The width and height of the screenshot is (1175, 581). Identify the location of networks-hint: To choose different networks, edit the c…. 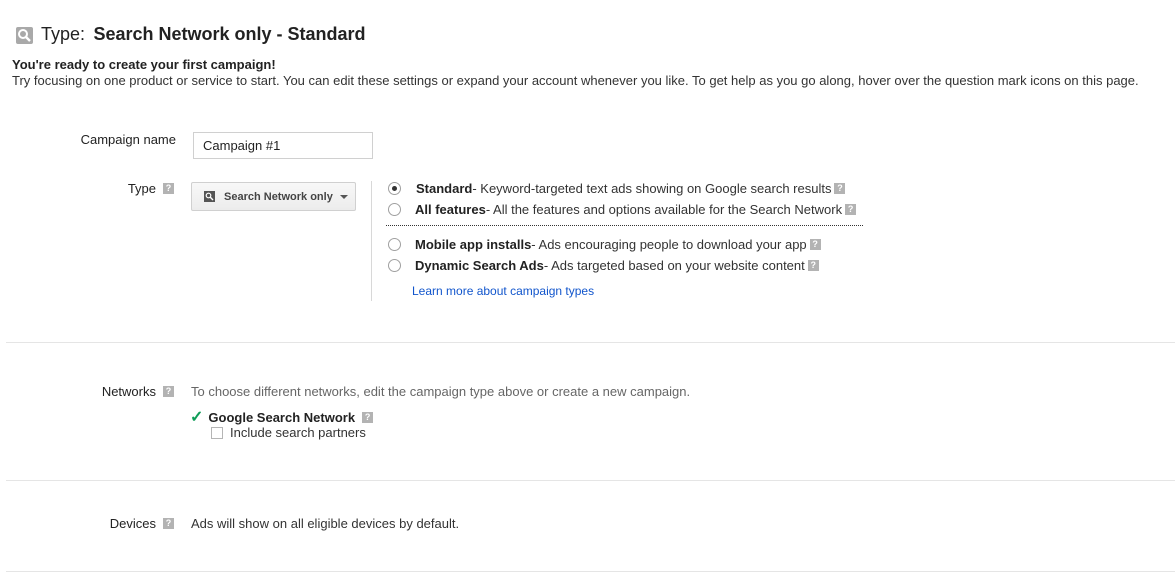
(441, 391).